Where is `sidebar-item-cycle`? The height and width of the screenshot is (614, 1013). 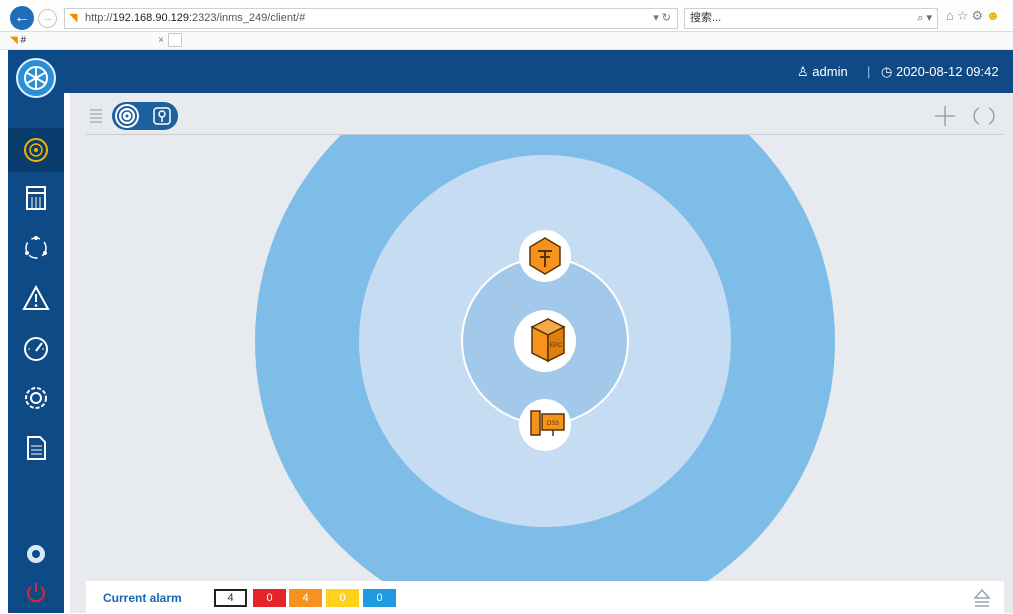 sidebar-item-cycle is located at coordinates (36, 248).